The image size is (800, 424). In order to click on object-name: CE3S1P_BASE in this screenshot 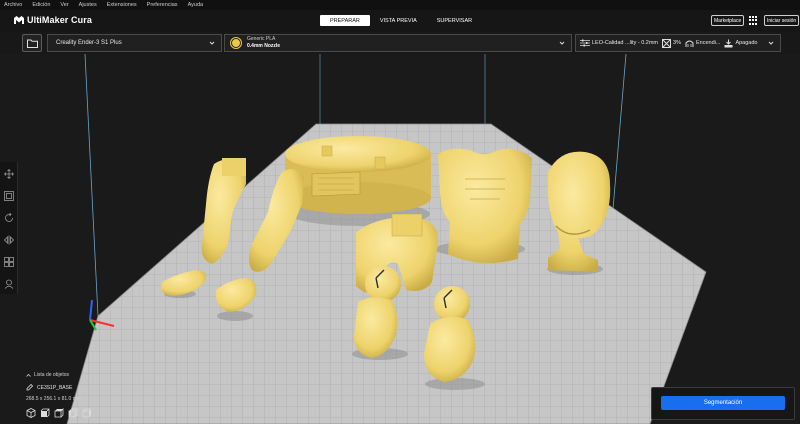, I will do `click(55, 387)`.